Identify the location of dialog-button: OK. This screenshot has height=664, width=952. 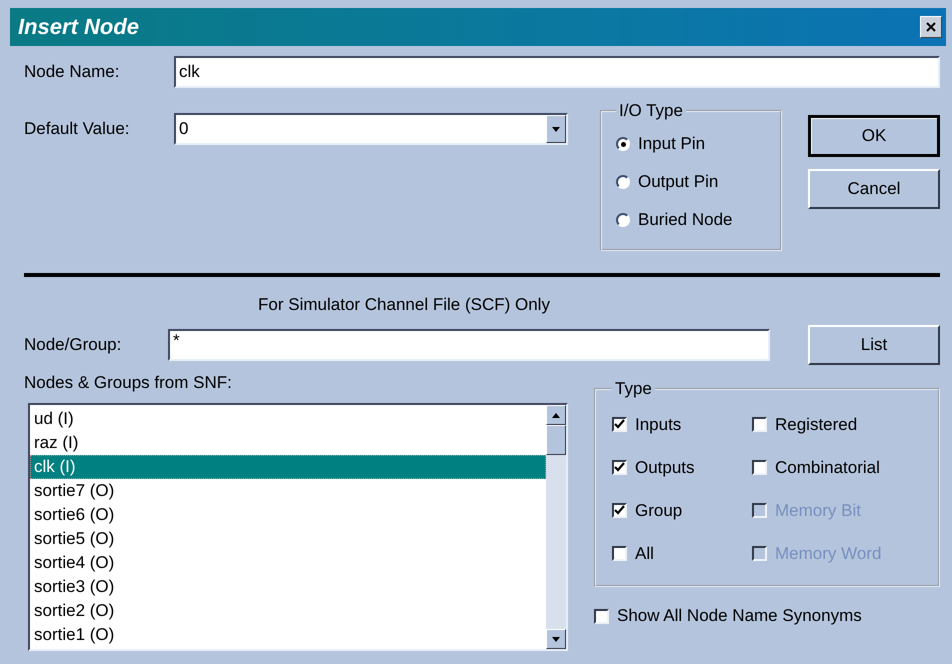
(874, 136).